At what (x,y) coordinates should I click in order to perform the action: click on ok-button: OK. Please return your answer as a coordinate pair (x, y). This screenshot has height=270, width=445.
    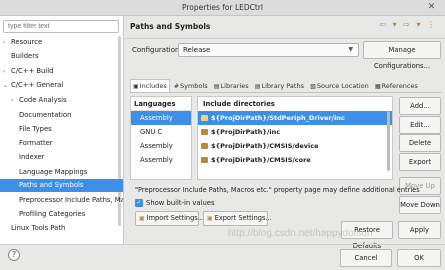
    Looking at the image, I should click on (419, 258).